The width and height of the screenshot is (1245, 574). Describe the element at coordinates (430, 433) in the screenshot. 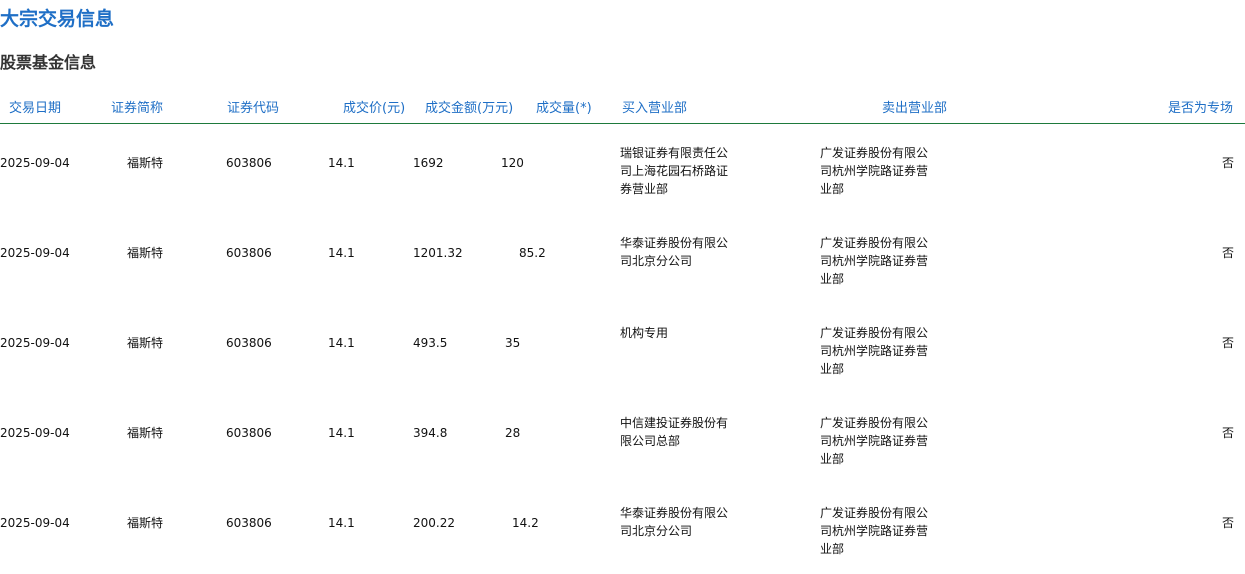

I see `cell-amount: 394.8` at that location.